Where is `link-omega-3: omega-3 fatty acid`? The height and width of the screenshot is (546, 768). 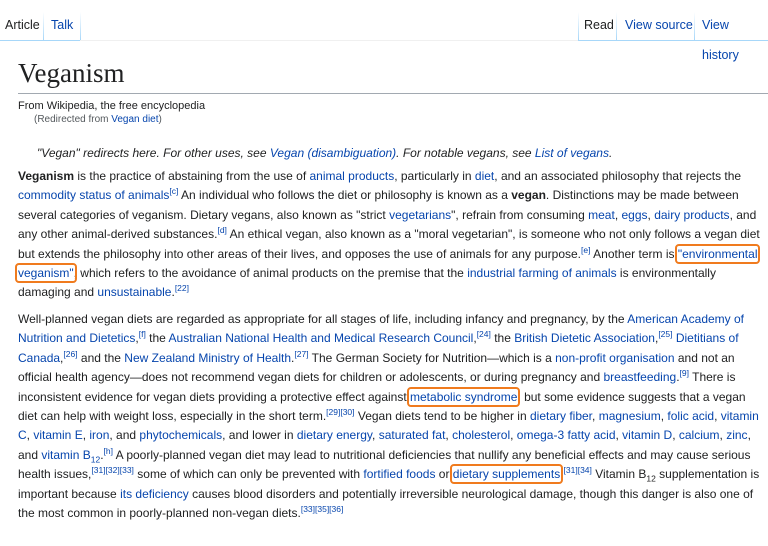 link-omega-3: omega-3 fatty acid is located at coordinates (566, 435).